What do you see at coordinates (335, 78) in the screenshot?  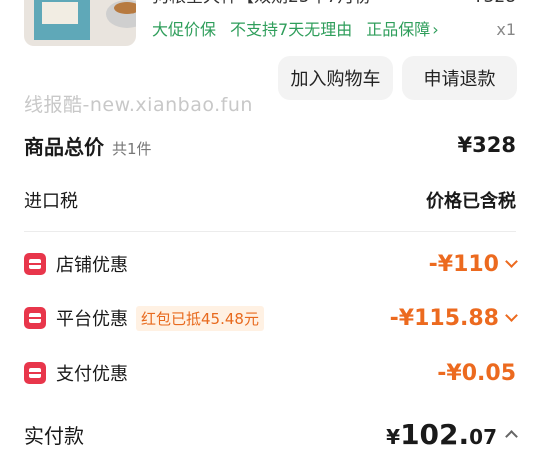 I see `add-to-cart-button: 加入购物车` at bounding box center [335, 78].